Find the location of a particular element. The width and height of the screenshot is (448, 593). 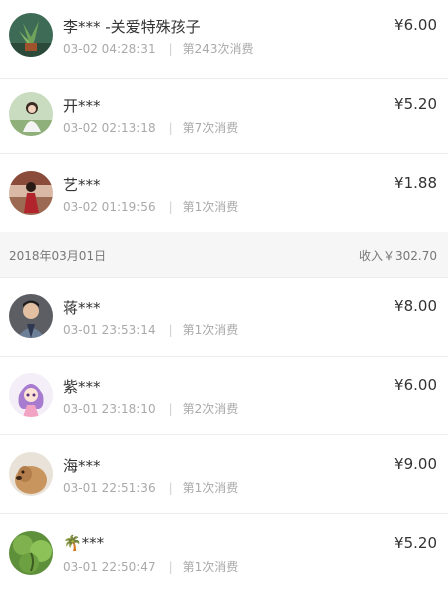

transaction-row: 紫*** 03-01 23:18:10 | 第2次消费 ¥6.00 is located at coordinates (224, 395).